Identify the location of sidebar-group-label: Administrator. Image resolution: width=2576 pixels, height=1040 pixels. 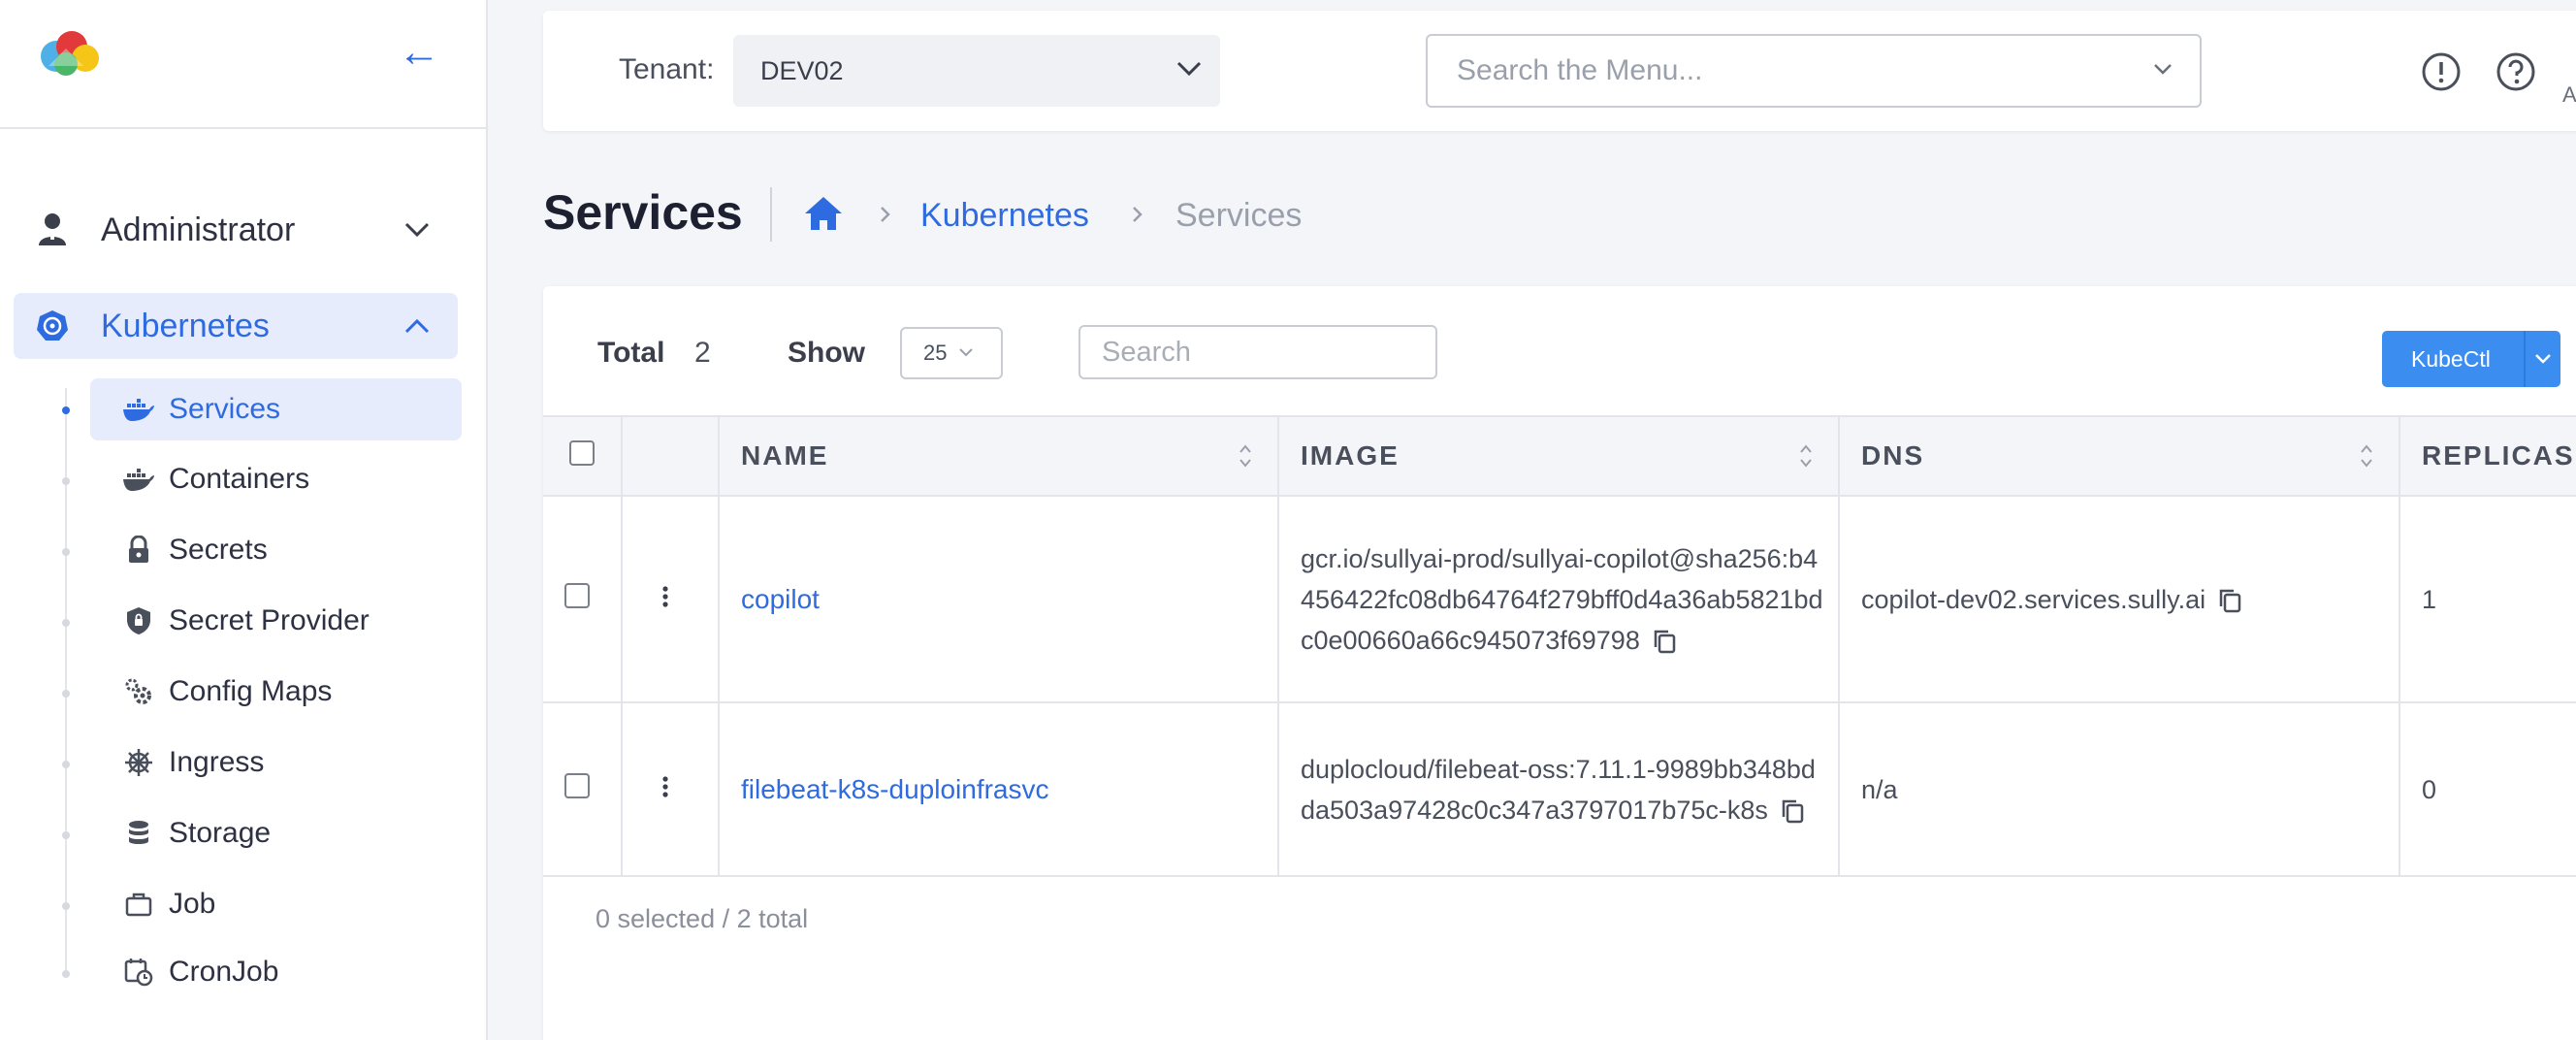
(198, 229).